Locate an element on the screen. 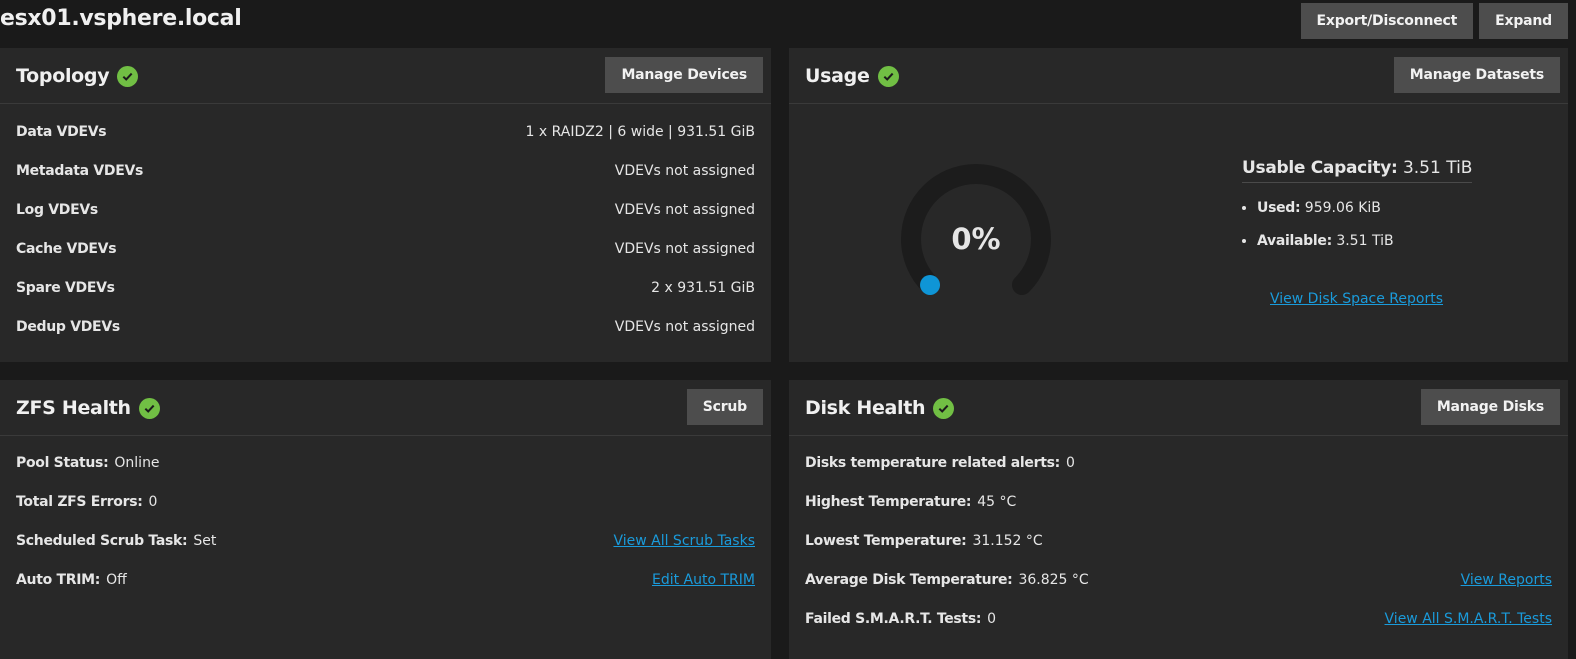  available-item: Available: 3.51 TiB is located at coordinates (1325, 247).